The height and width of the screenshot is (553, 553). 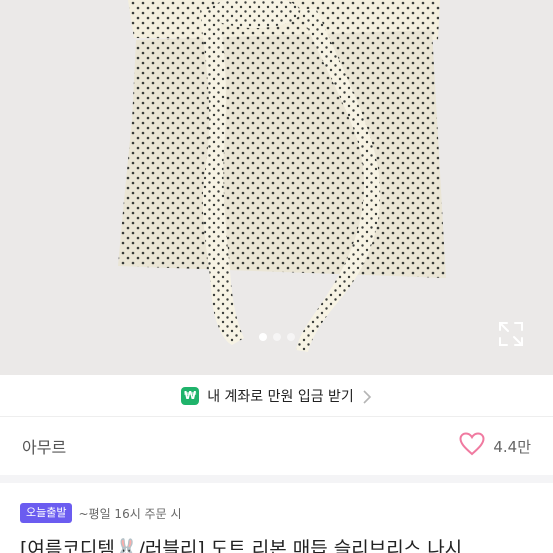 I want to click on carousel-indicator, so click(x=276, y=338).